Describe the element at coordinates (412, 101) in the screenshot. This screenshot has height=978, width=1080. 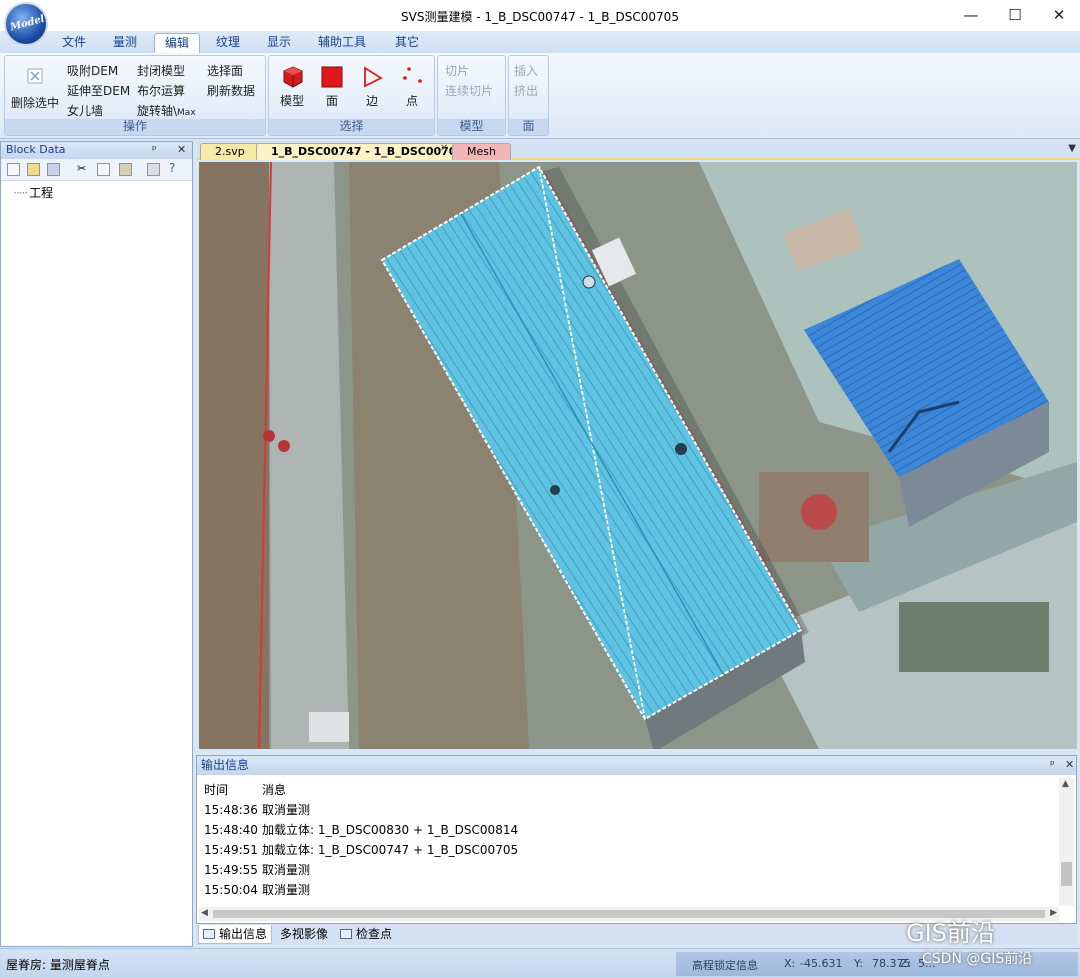
I see `select-point-label: 点` at that location.